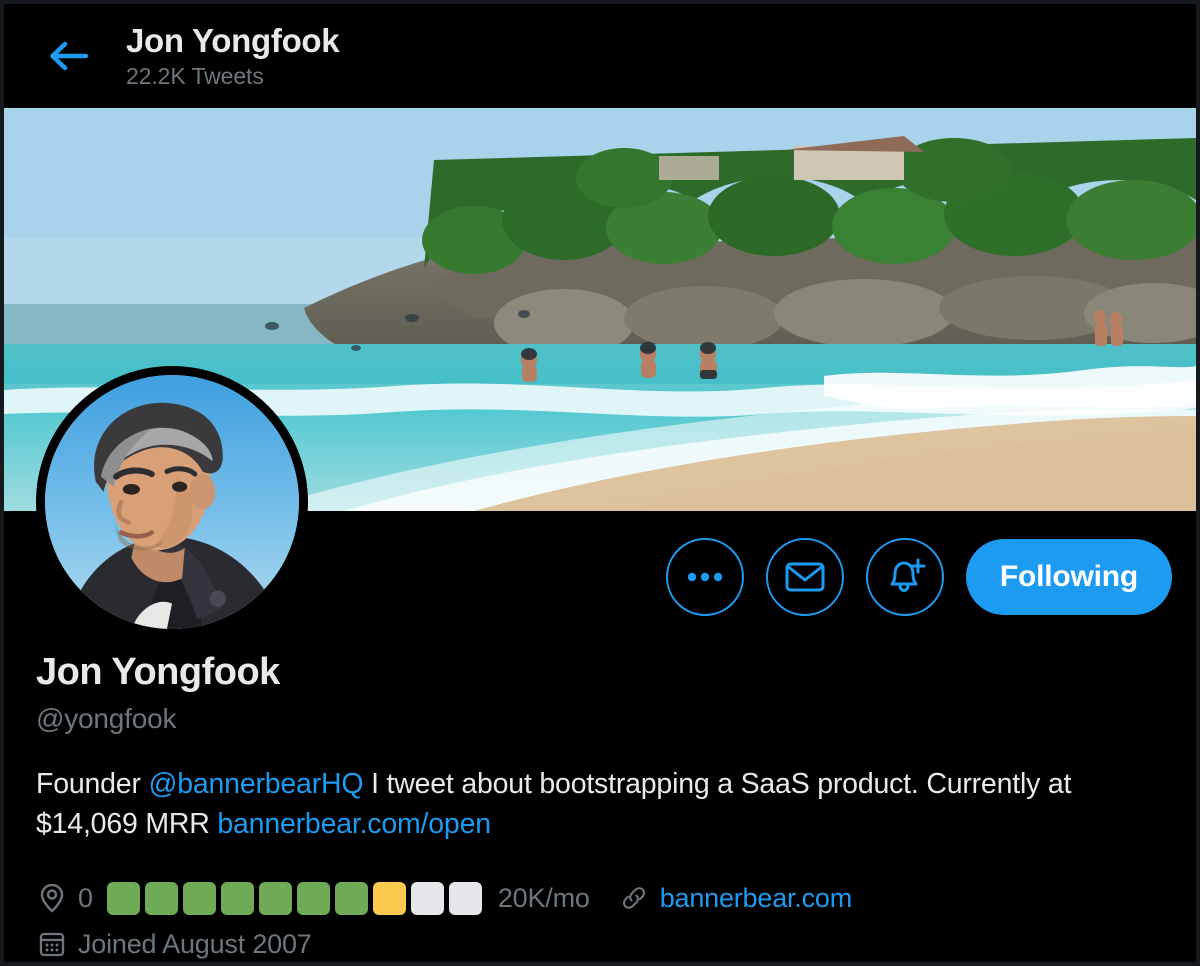 The image size is (1200, 966). I want to click on bio-part-one: Founder, so click(92, 784).